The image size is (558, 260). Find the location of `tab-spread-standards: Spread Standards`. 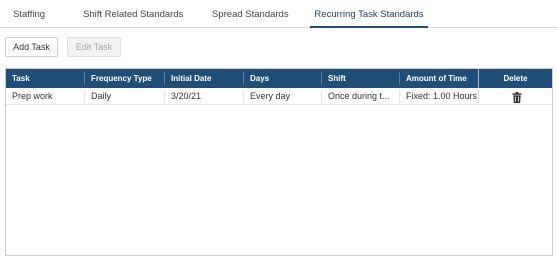

tab-spread-standards: Spread Standards is located at coordinates (250, 14).